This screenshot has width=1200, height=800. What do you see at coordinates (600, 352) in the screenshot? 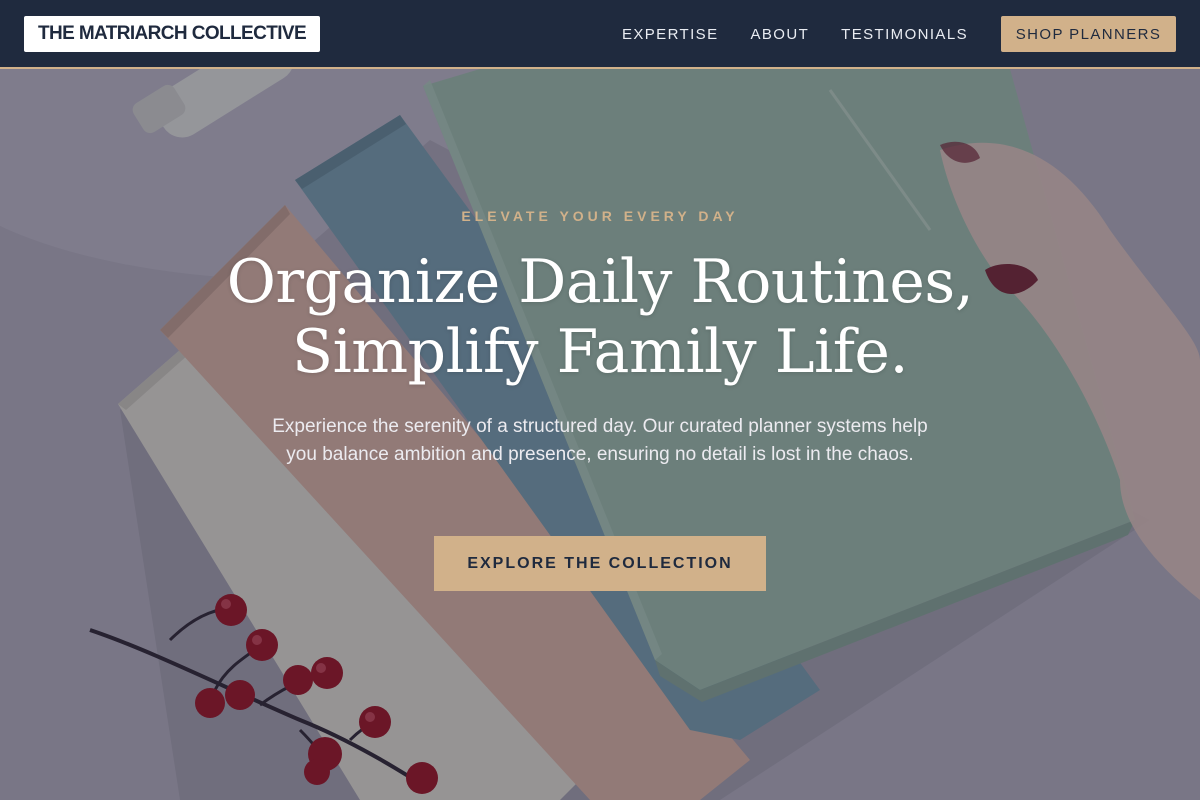
I see `hero-headline-line-2: Simplify Family Life.` at bounding box center [600, 352].